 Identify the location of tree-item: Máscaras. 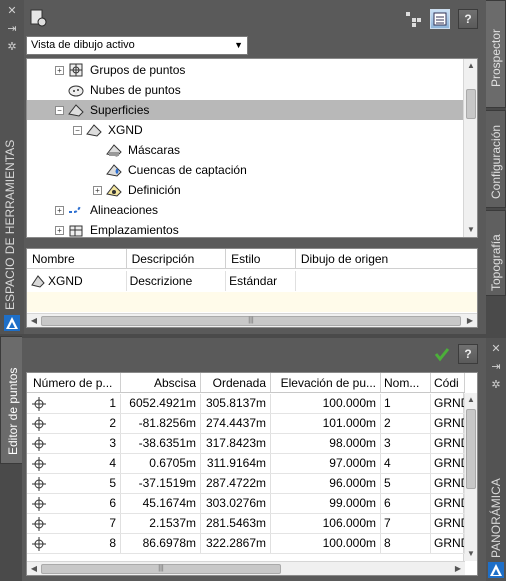
(245, 150).